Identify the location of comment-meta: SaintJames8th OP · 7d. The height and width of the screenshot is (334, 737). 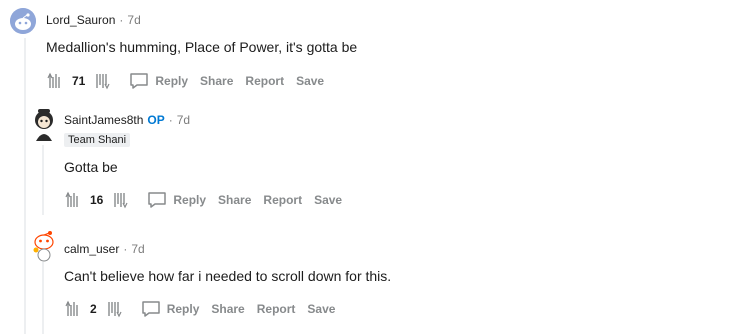
(127, 120).